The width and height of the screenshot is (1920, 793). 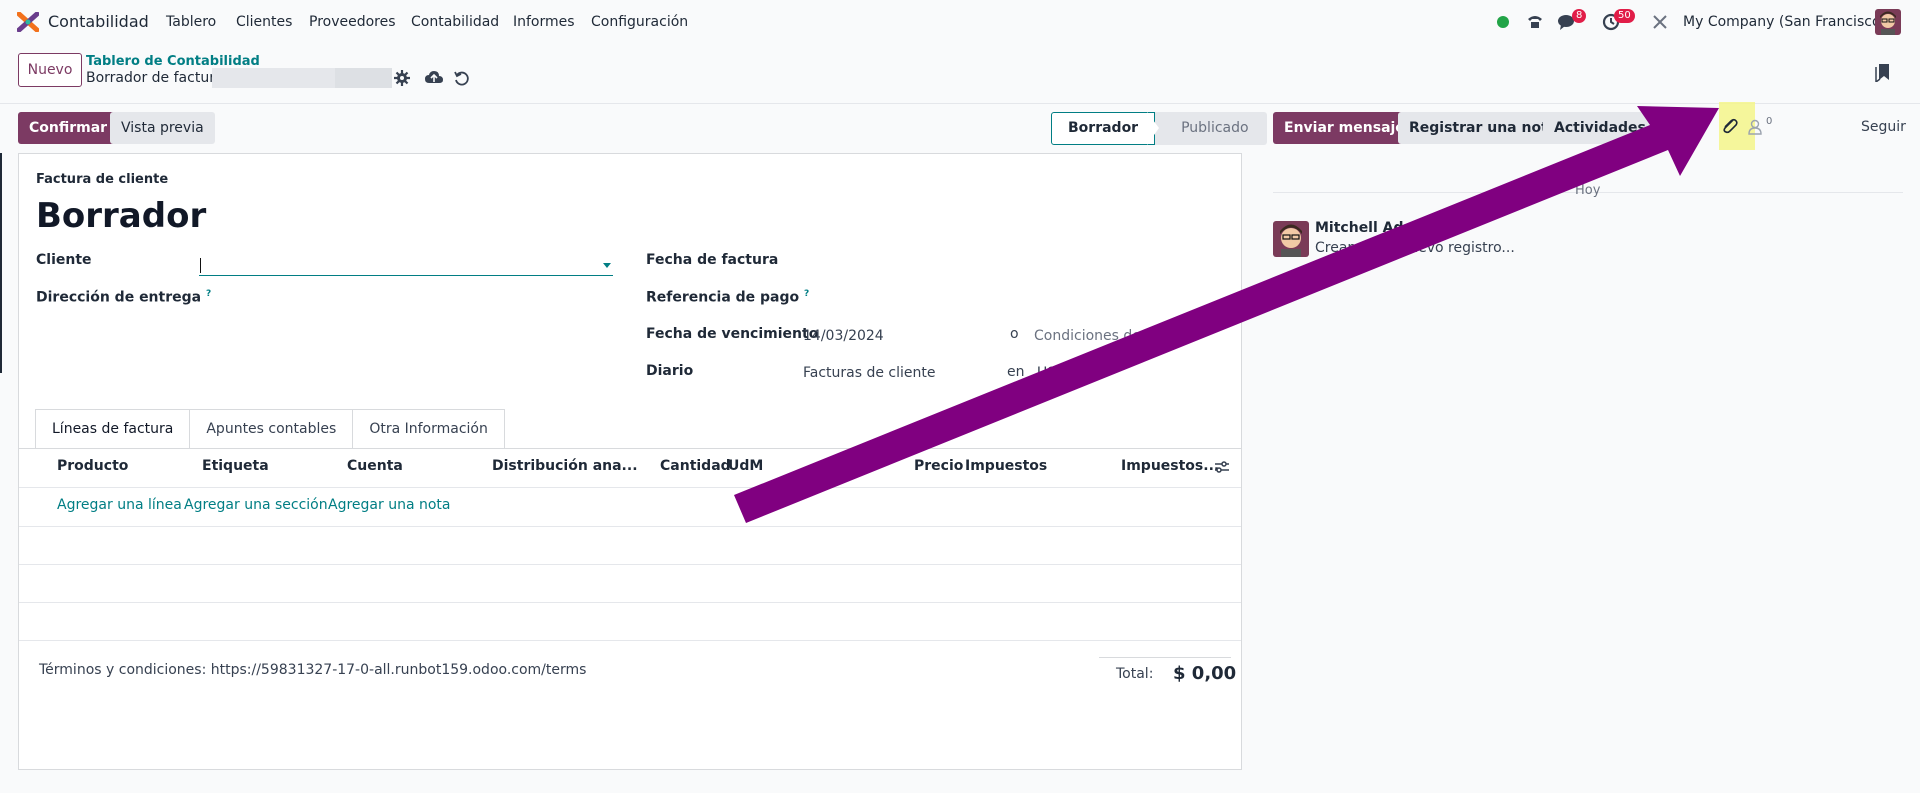 I want to click on breadcrumb-parent-link: Tablero de Contabilidad, so click(x=173, y=61).